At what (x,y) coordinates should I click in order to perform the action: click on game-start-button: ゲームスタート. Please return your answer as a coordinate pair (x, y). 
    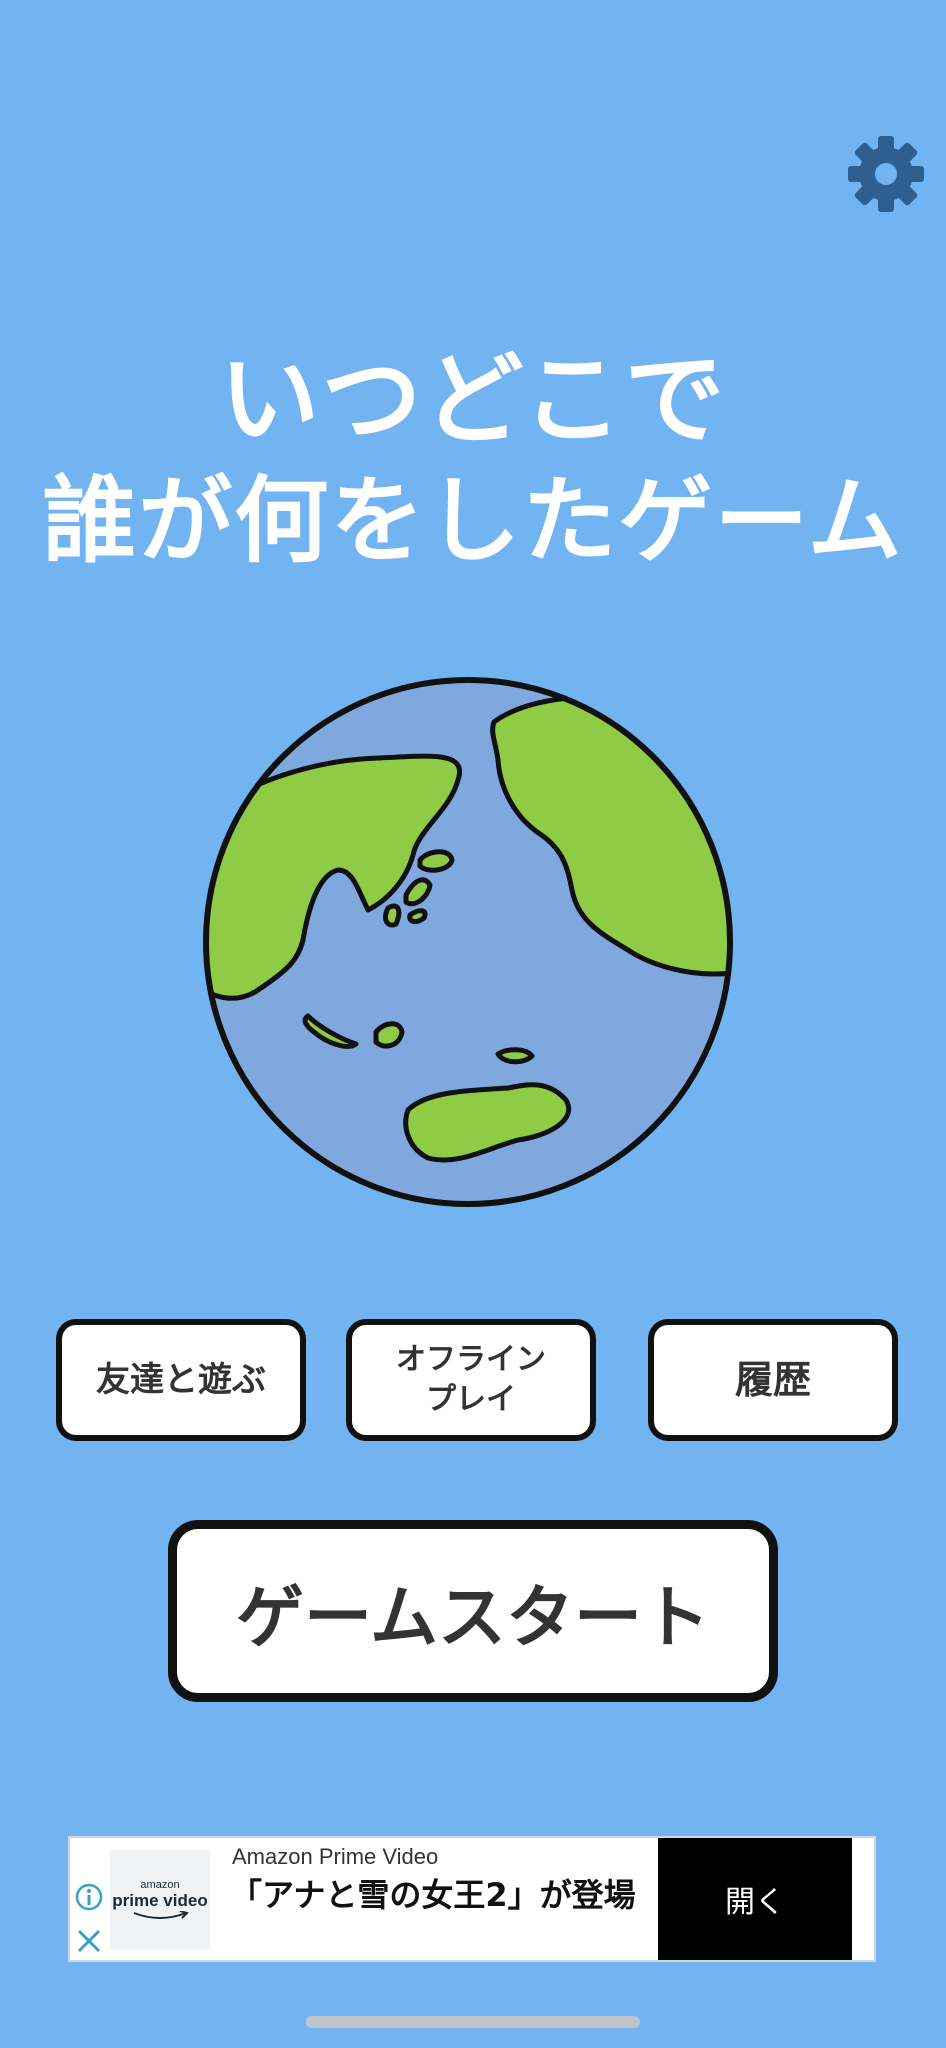
    Looking at the image, I should click on (473, 1611).